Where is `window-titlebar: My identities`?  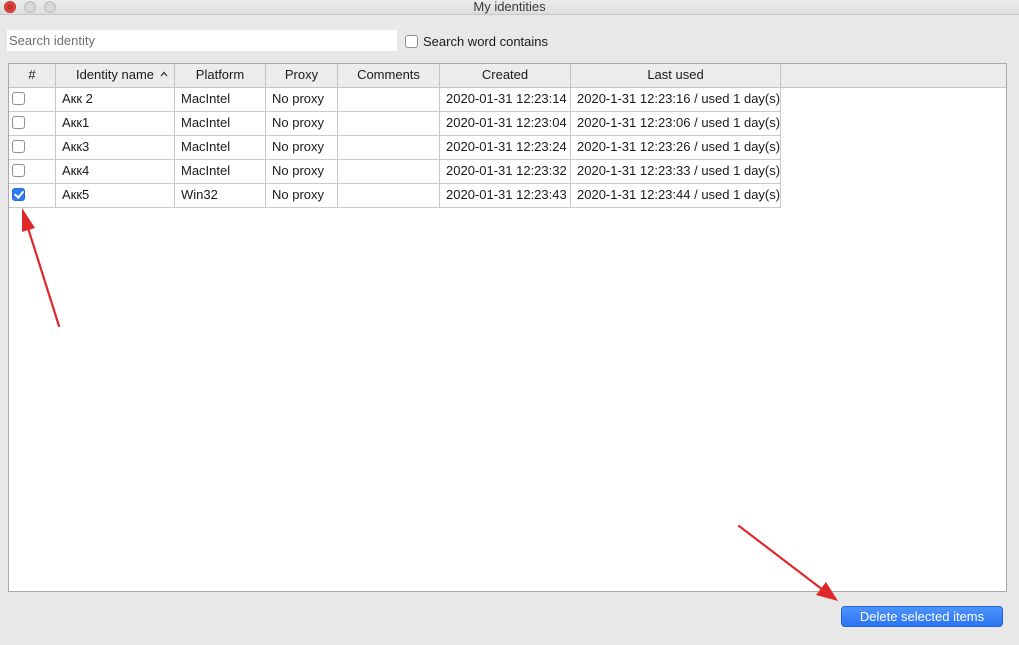
window-titlebar: My identities is located at coordinates (509, 7).